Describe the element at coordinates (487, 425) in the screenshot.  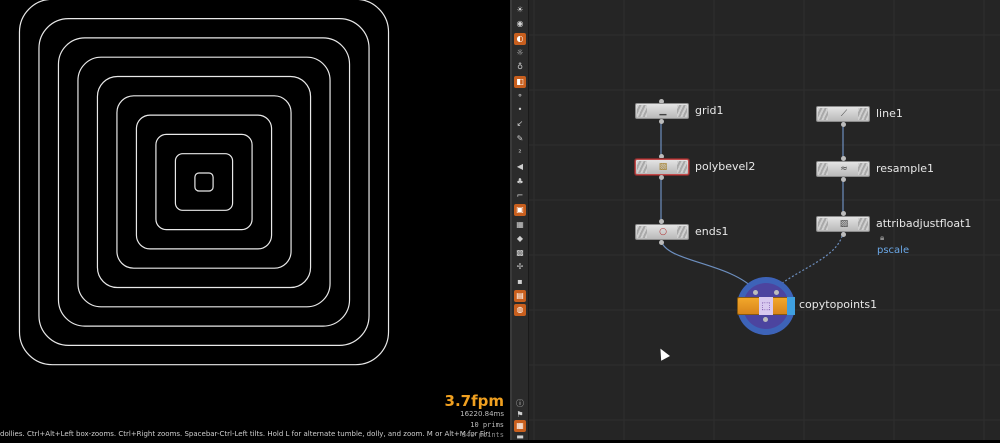
I see `prims-count: 10 prims` at that location.